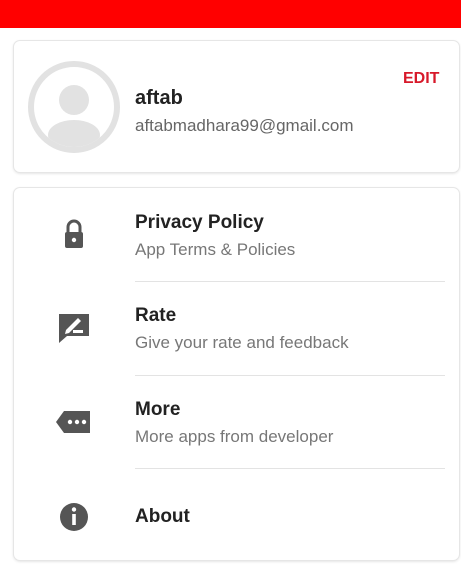  Describe the element at coordinates (234, 436) in the screenshot. I see `menu-item-subtitle: More apps from developer` at that location.